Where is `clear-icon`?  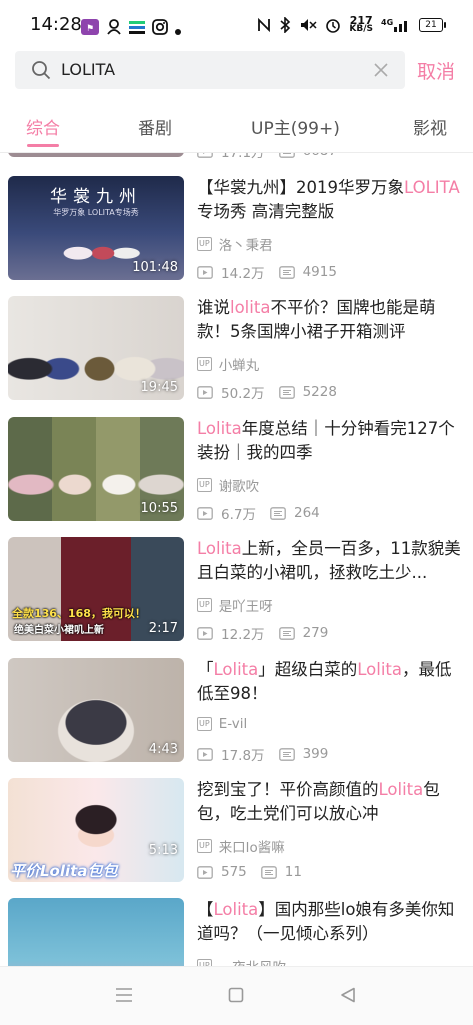
clear-icon is located at coordinates (381, 70).